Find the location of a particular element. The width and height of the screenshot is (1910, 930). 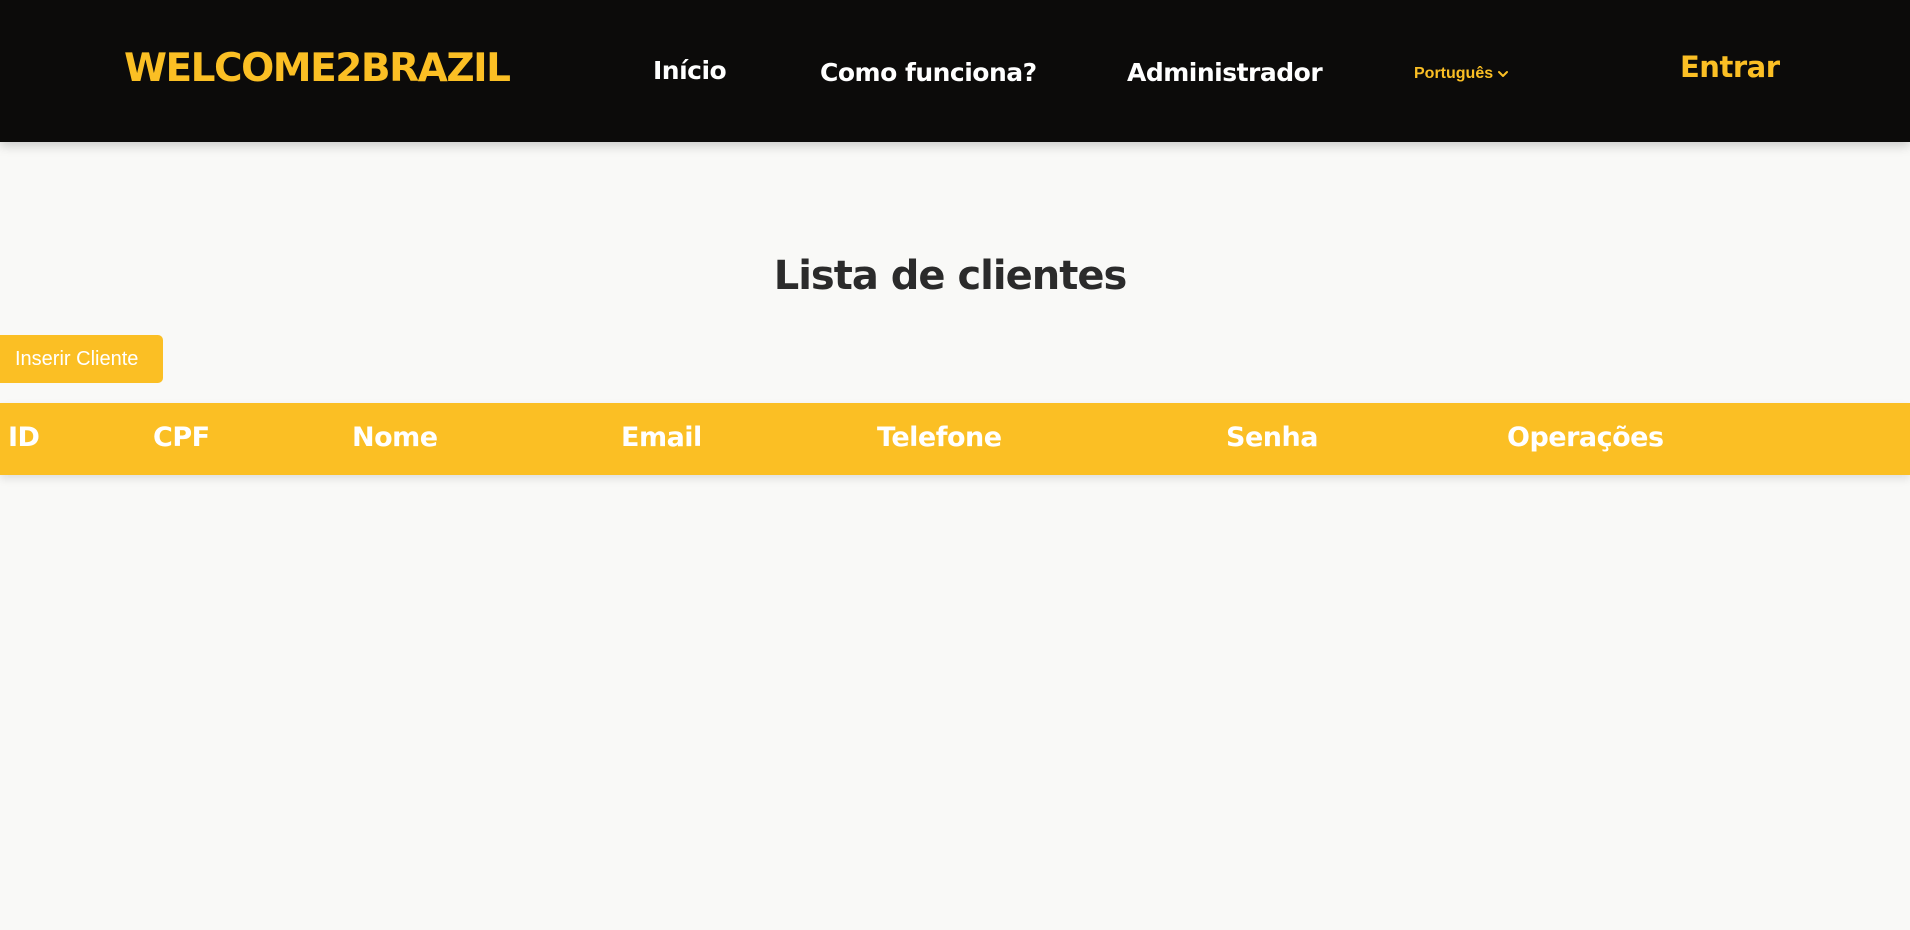

nav-link-inicio: Início is located at coordinates (690, 70).